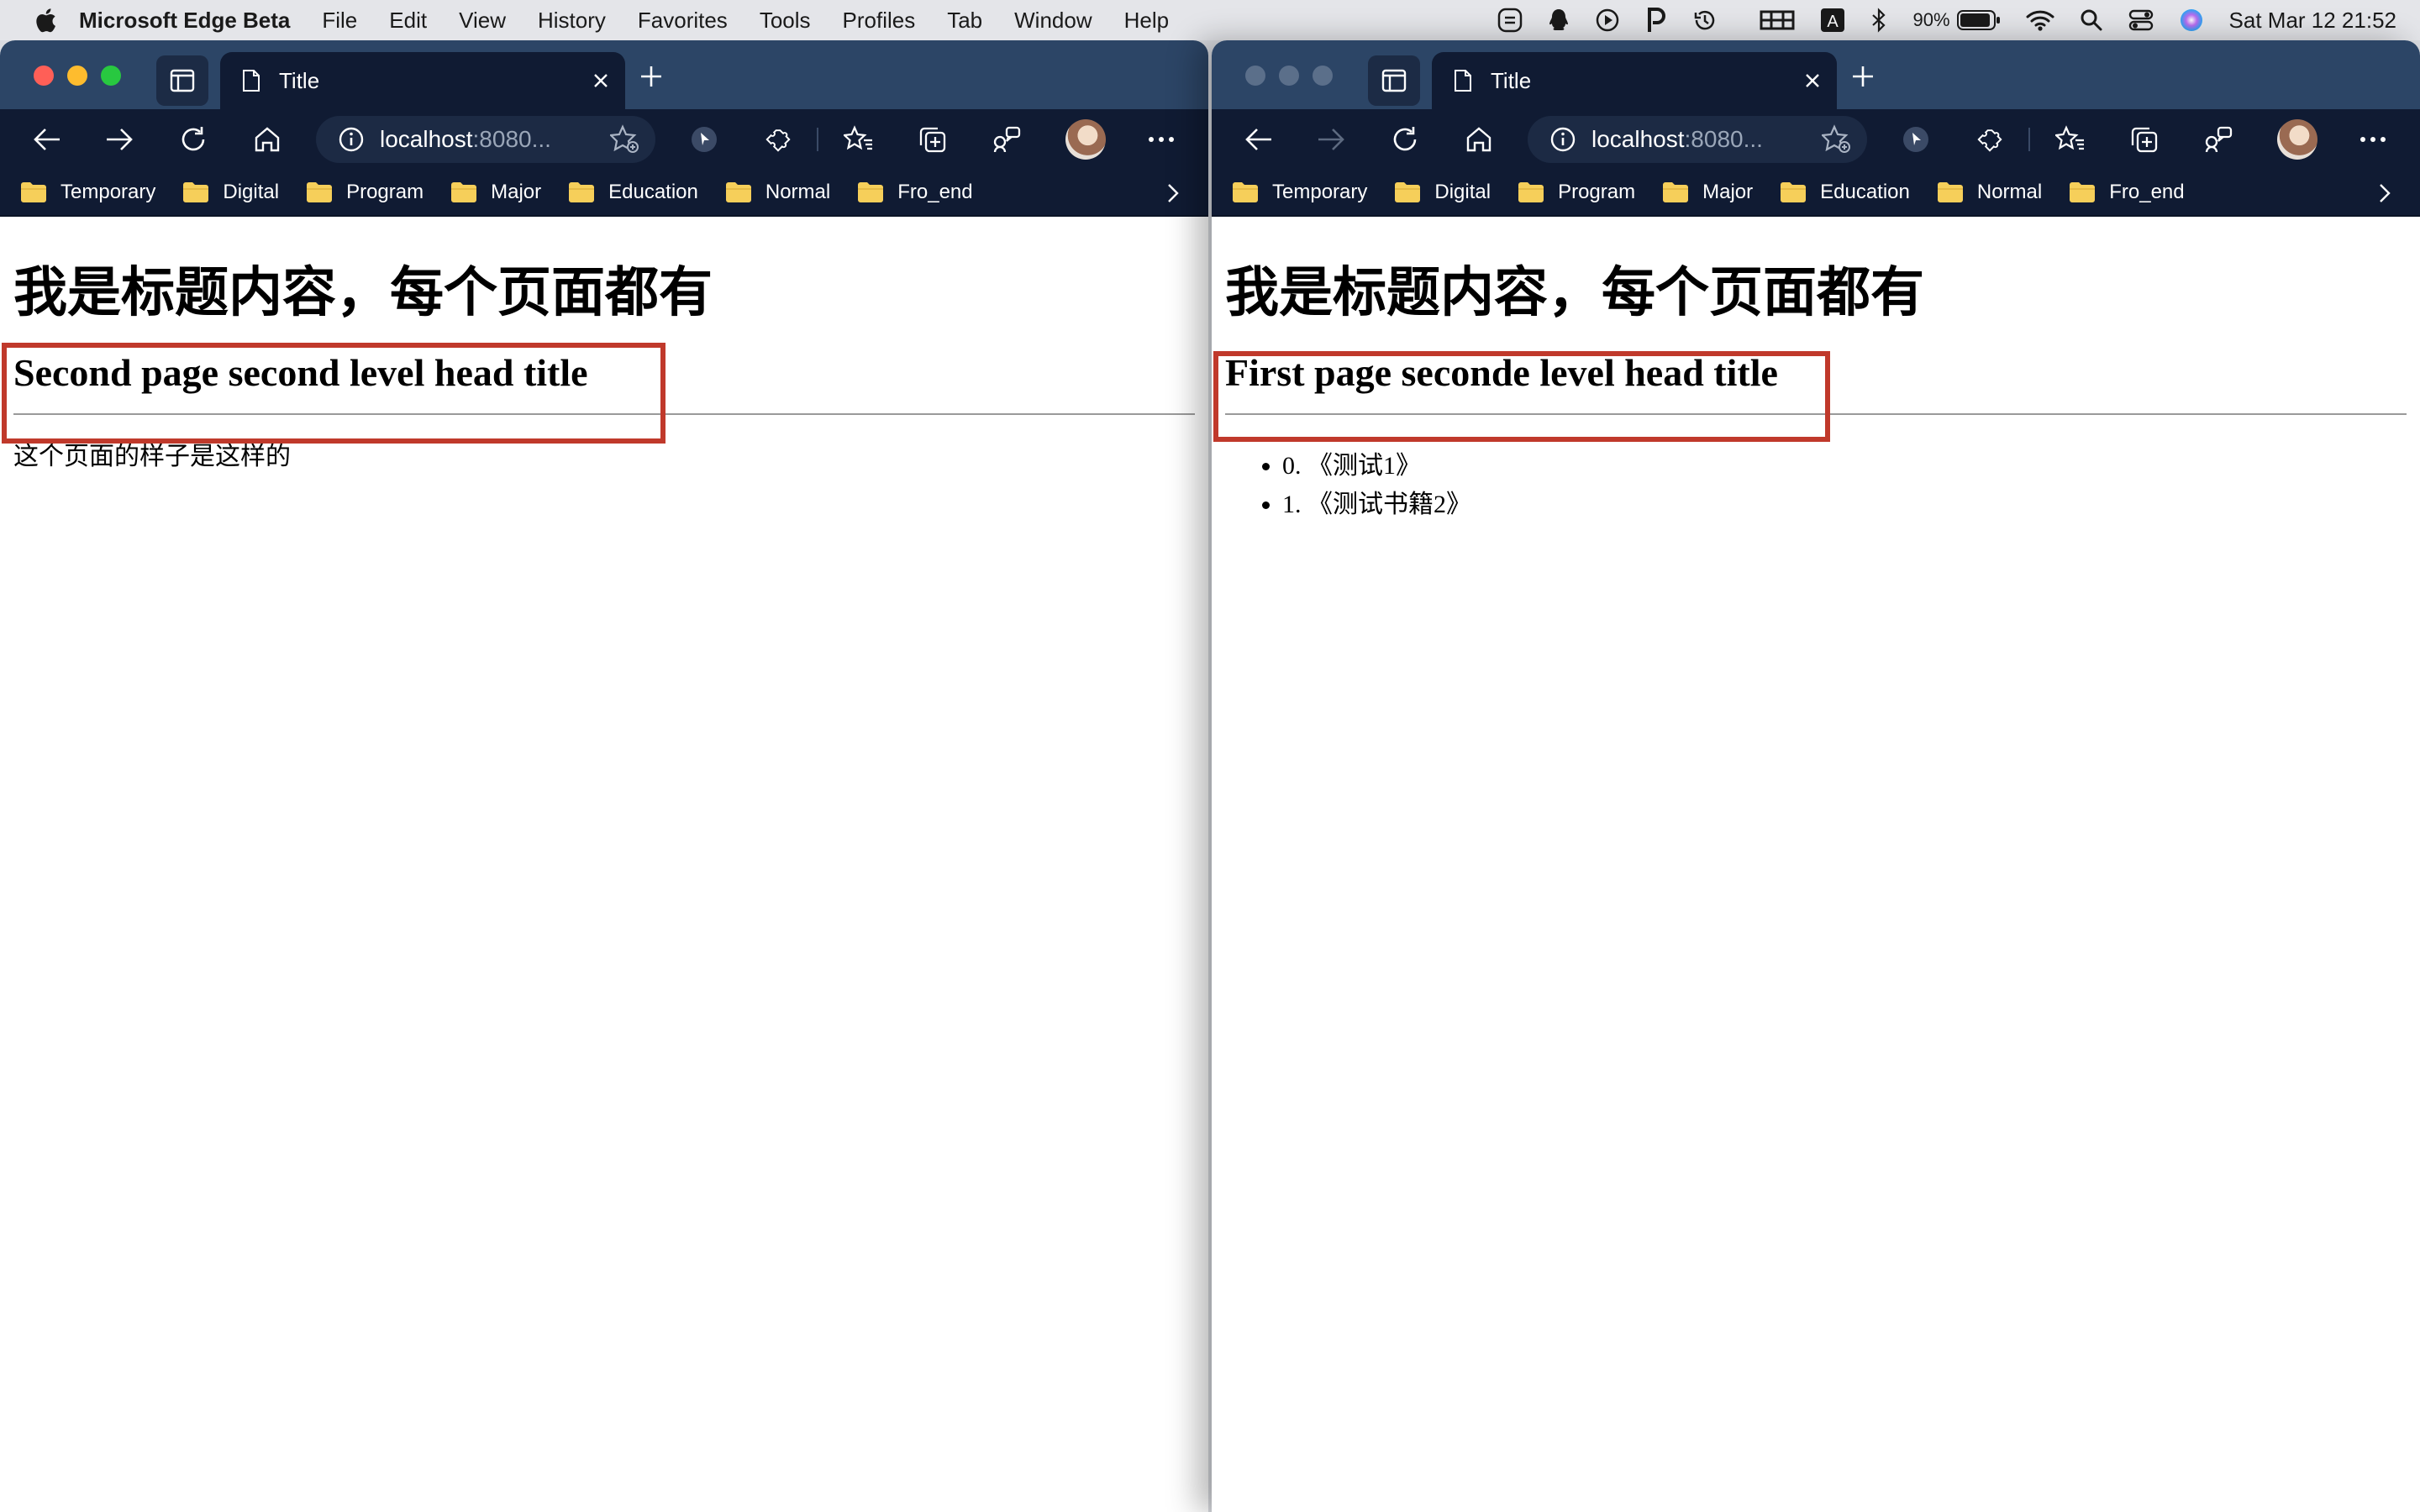  Describe the element at coordinates (408, 21) in the screenshot. I see `menu-edit: Edit` at that location.